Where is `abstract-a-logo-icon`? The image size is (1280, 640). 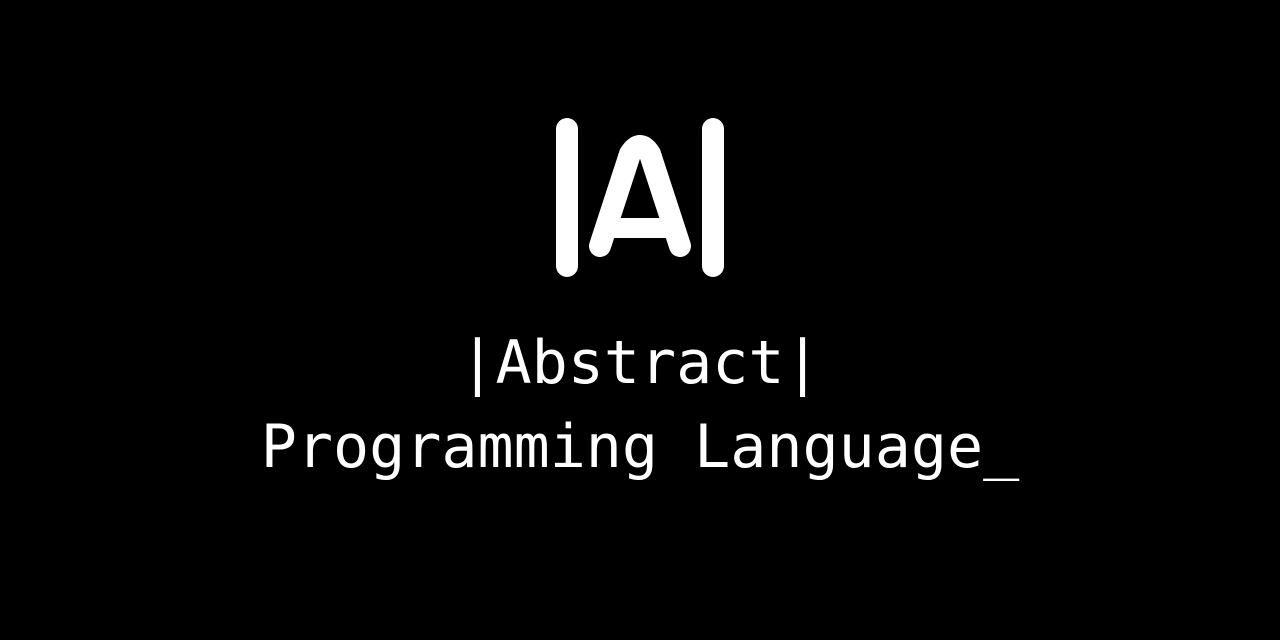 abstract-a-logo-icon is located at coordinates (640, 197).